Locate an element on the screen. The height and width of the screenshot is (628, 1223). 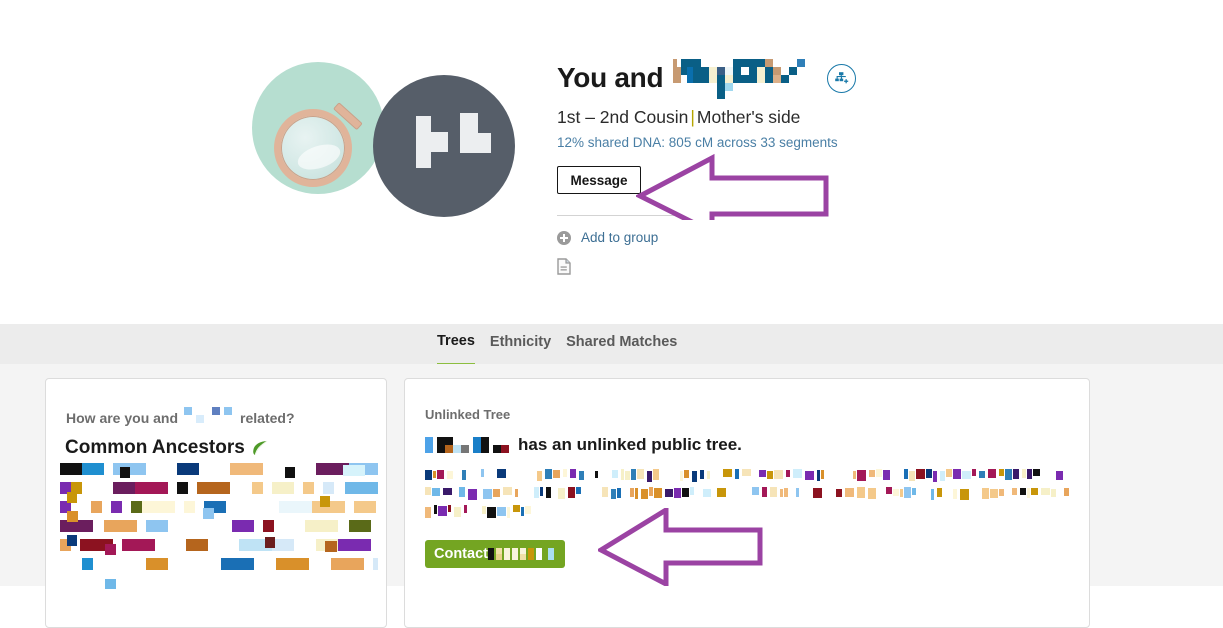
redacted-ancestor-content is located at coordinates (219, 526).